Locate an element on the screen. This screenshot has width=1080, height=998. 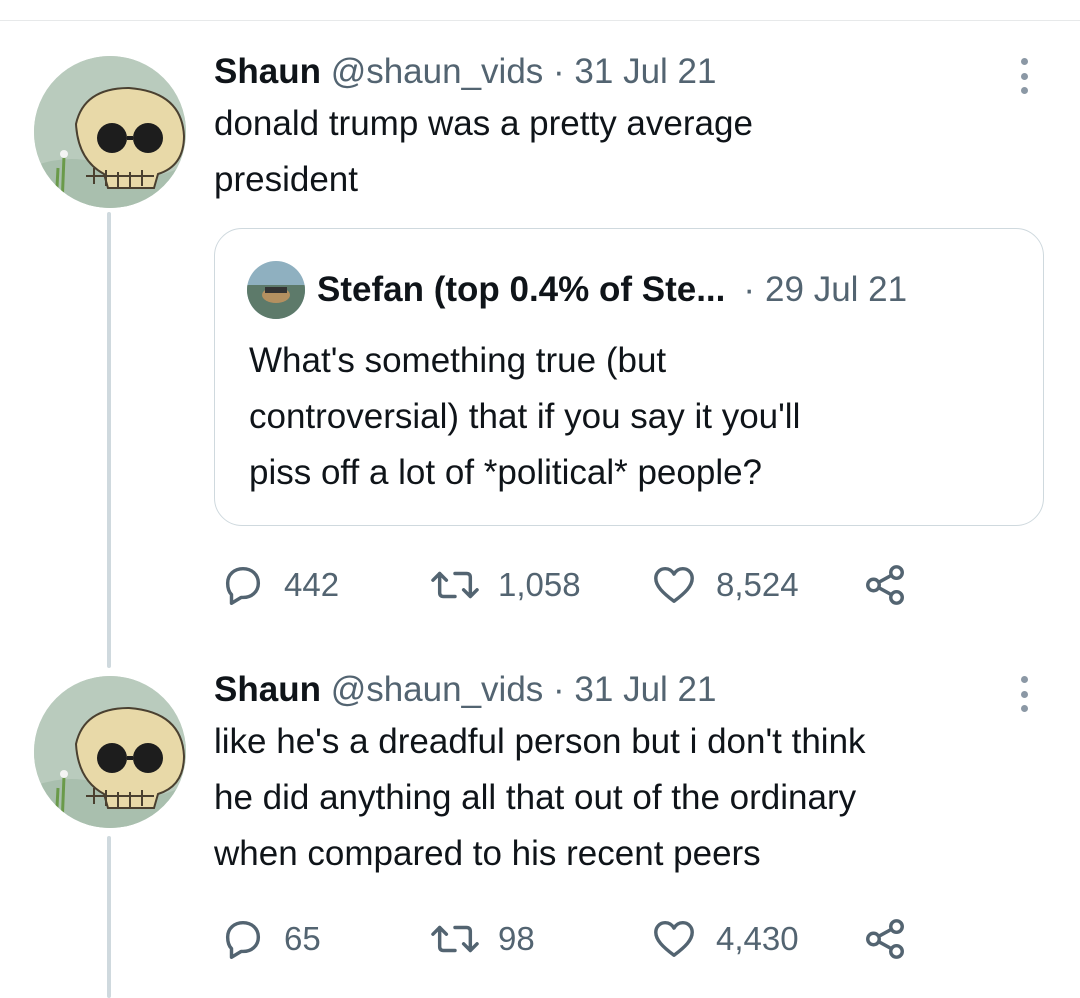
tweet-text-line: when compared to his recent peers is located at coordinates (487, 853).